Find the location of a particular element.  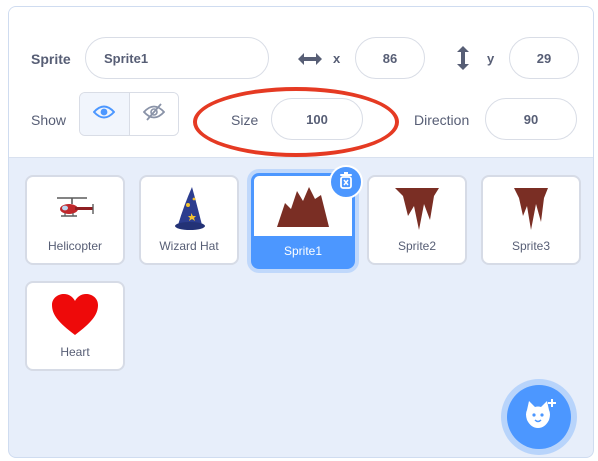

add-sprite-button is located at coordinates (539, 417).